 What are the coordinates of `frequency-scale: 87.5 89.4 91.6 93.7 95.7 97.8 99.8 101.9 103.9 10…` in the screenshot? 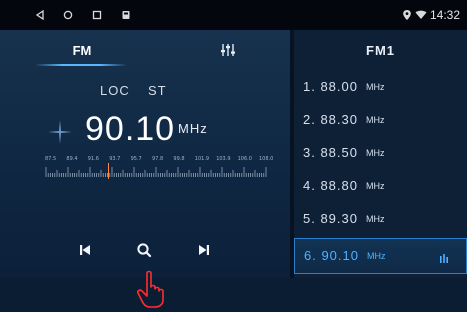 It's located at (159, 167).